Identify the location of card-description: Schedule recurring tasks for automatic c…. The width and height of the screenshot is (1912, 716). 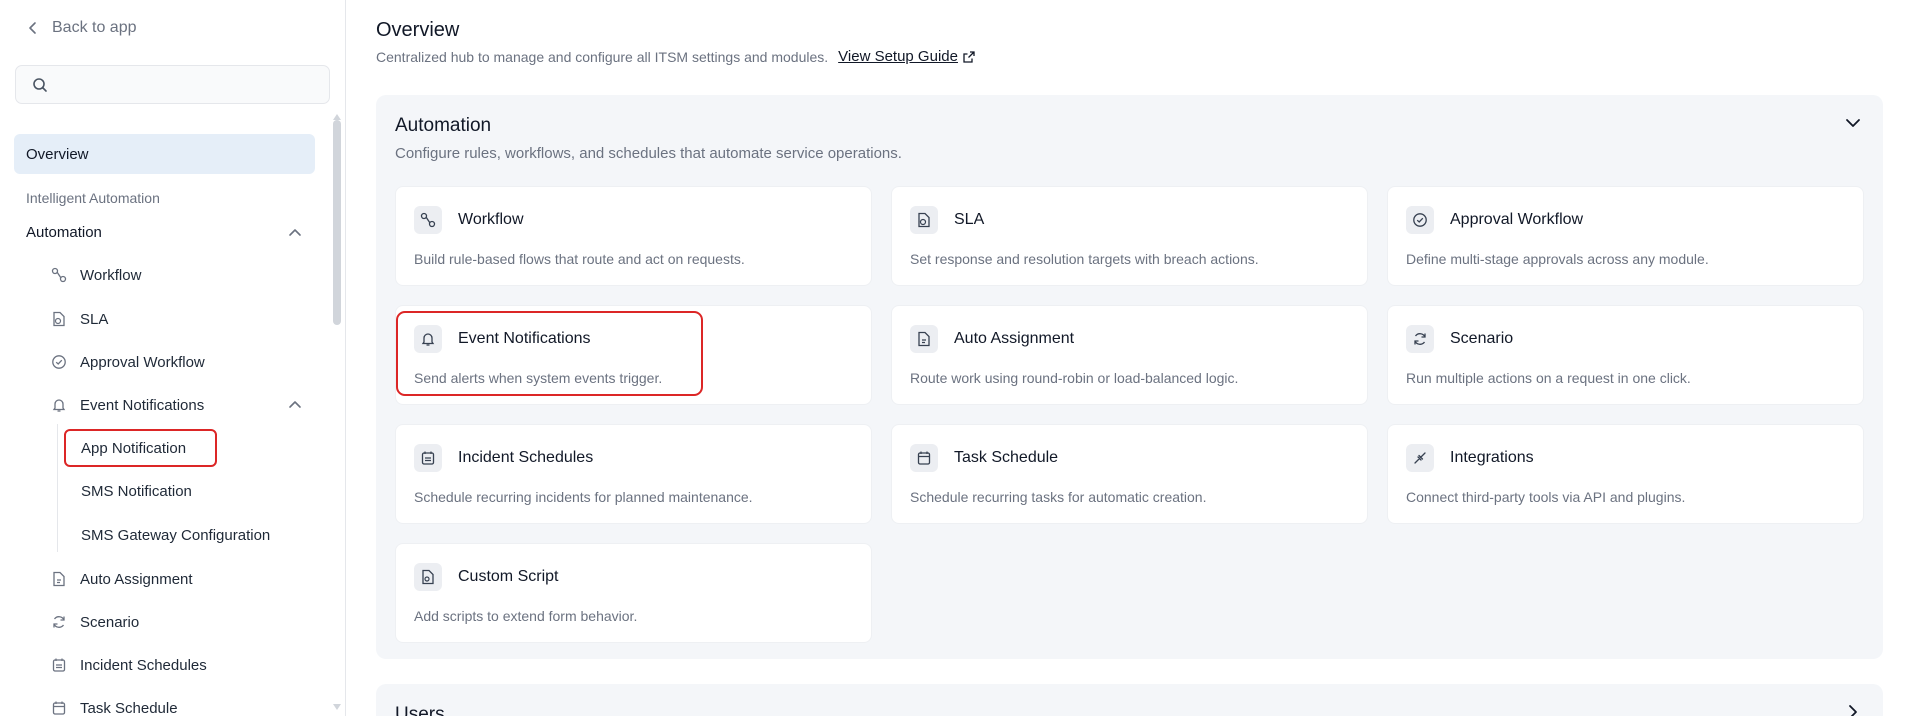
(1058, 497).